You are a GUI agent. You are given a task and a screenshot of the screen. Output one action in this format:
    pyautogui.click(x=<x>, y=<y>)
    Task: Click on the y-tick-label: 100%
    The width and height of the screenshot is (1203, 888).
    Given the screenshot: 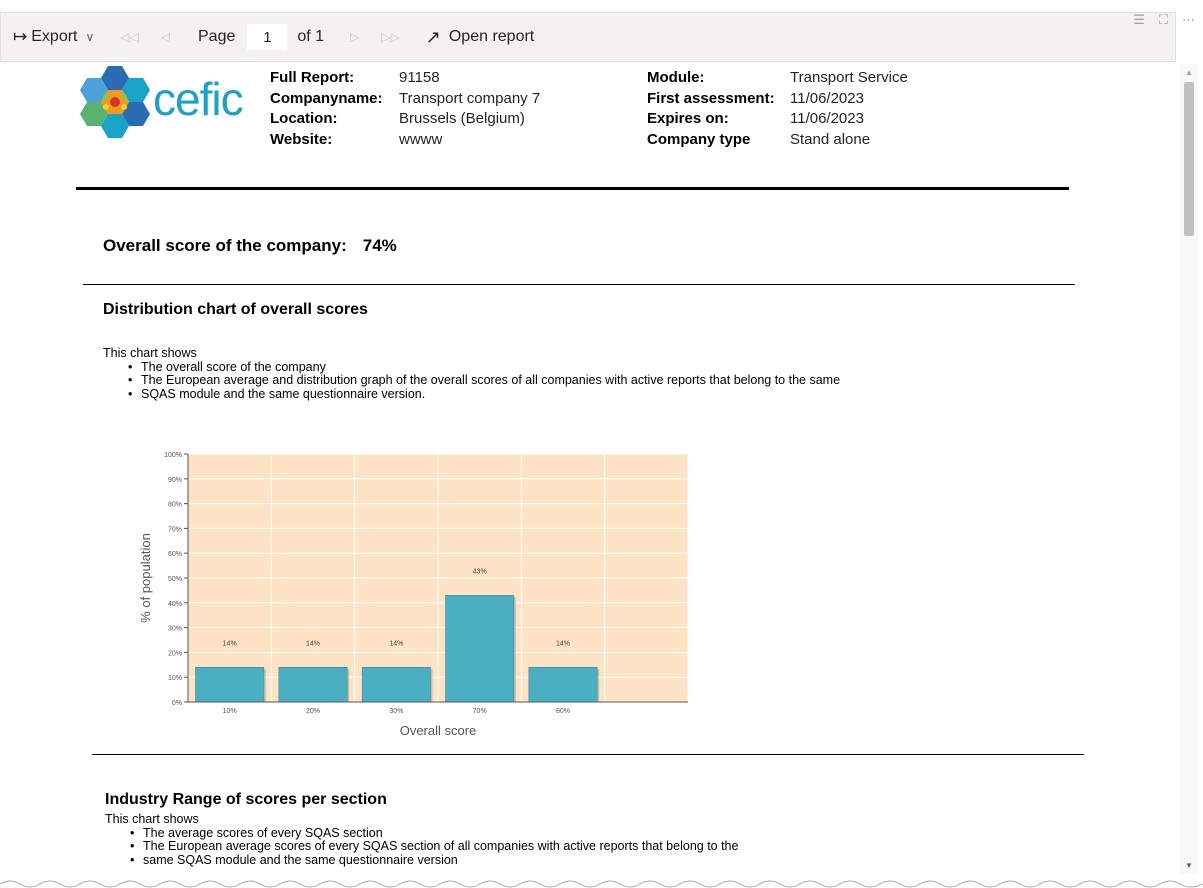 What is the action you would take?
    pyautogui.click(x=173, y=455)
    